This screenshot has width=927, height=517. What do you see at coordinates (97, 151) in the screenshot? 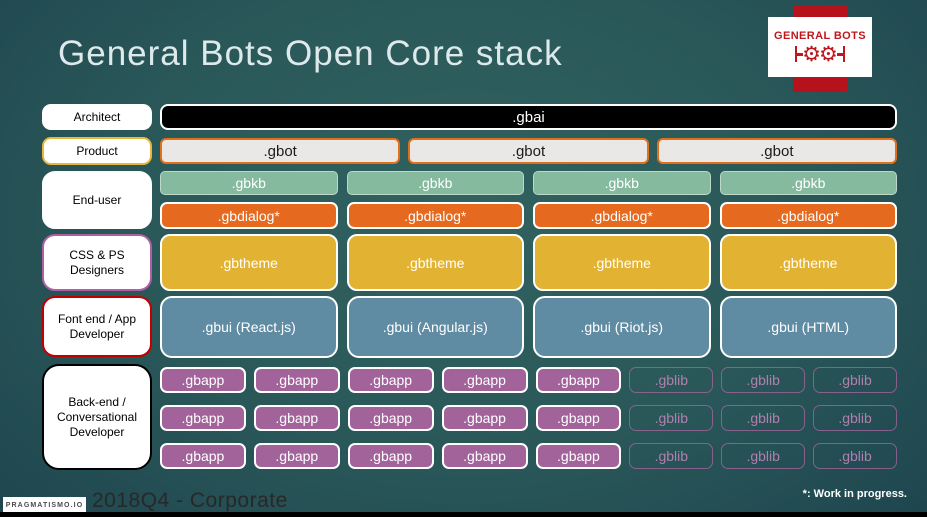
I see `role-label-product: Product` at bounding box center [97, 151].